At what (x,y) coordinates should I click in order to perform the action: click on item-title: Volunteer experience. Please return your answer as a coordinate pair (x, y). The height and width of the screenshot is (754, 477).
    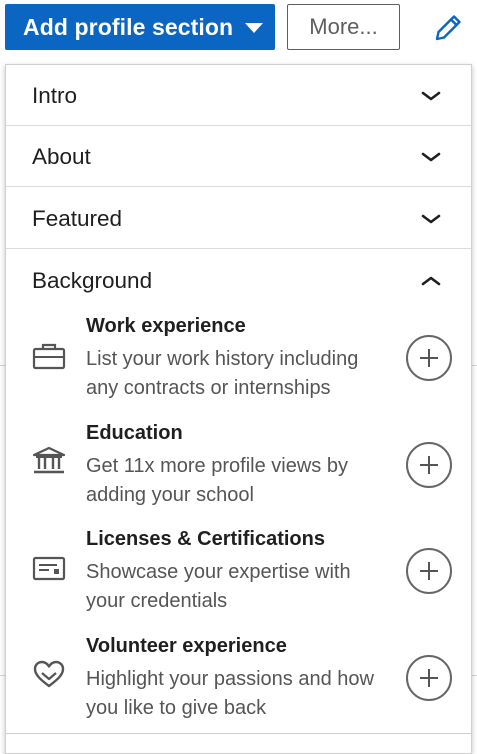
    Looking at the image, I should click on (186, 646).